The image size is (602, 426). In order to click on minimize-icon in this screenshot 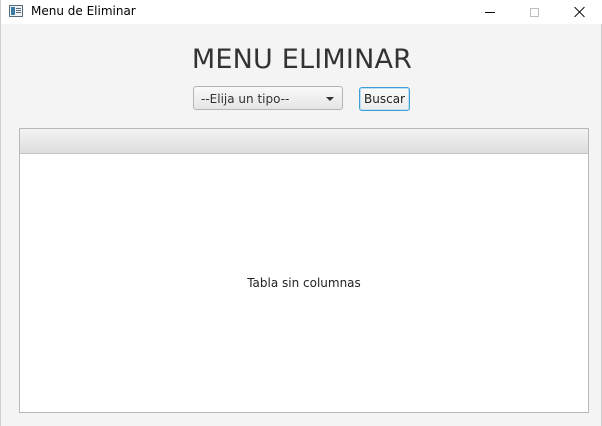, I will do `click(489, 12)`.